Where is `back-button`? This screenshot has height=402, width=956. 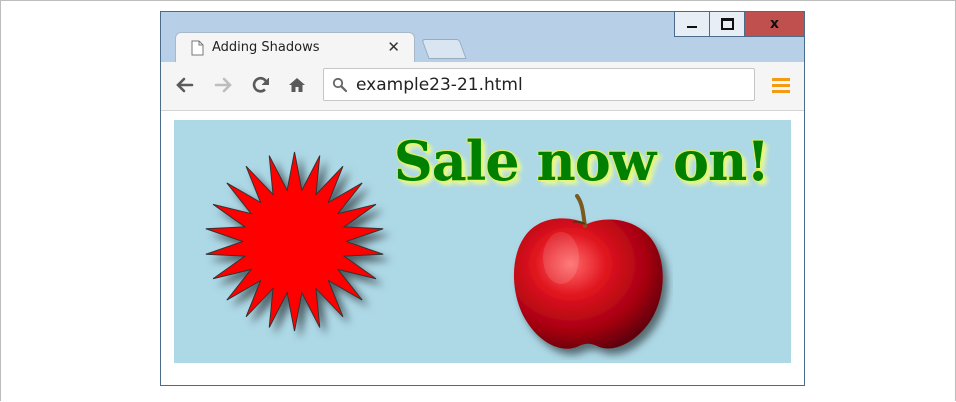
back-button is located at coordinates (185, 85).